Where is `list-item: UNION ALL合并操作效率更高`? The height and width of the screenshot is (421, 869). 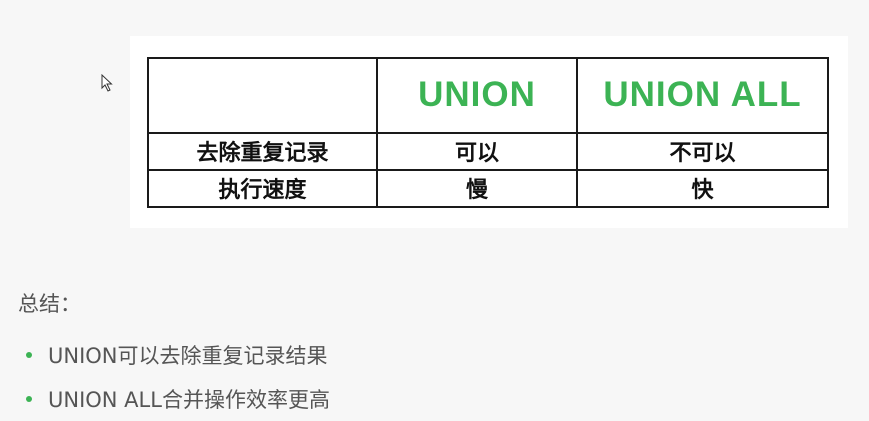
list-item: UNION ALL合并操作效率更高 is located at coordinates (178, 399).